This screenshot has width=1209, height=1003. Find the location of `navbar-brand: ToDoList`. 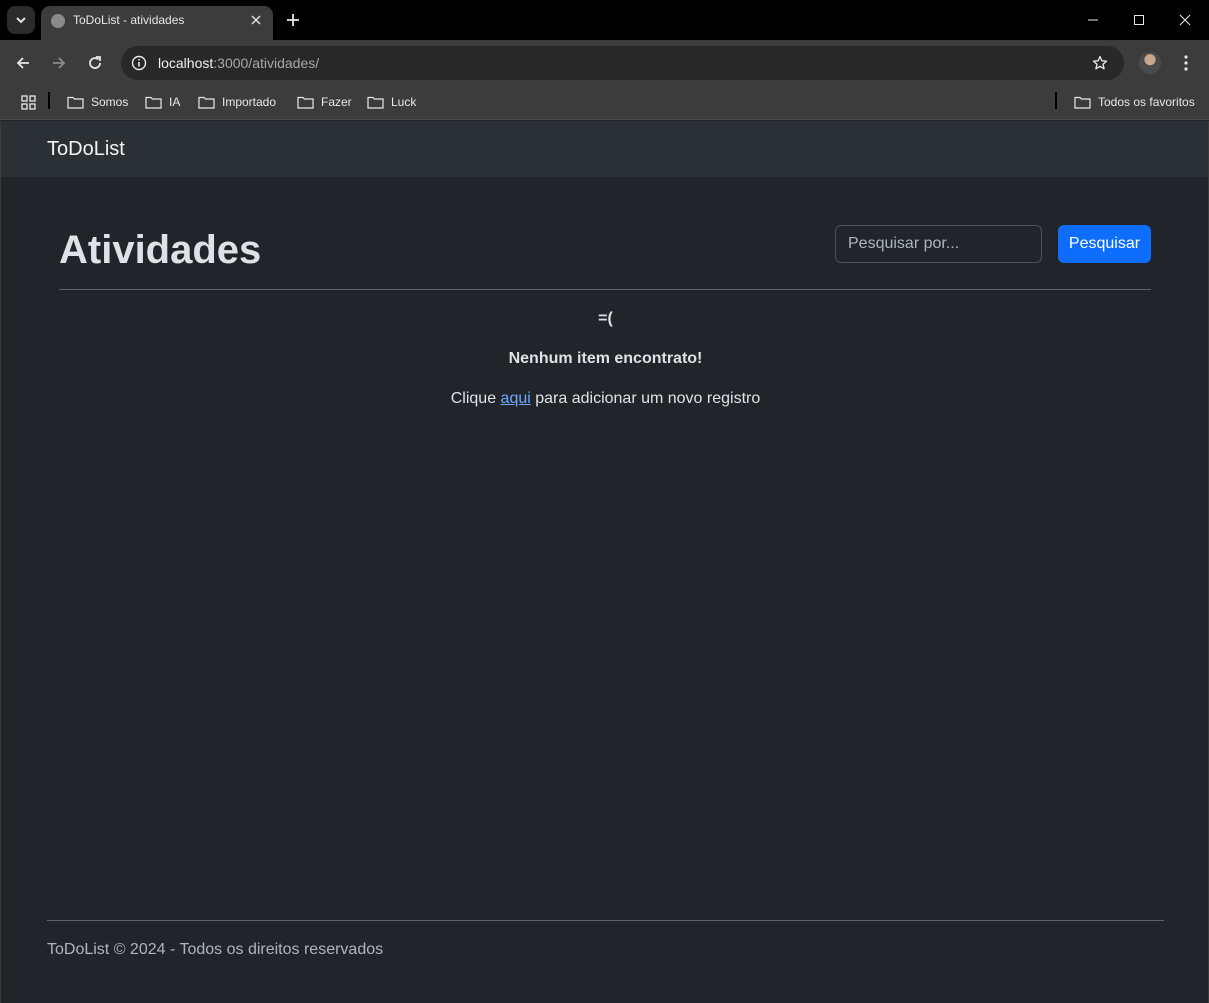

navbar-brand: ToDoList is located at coordinates (86, 149).